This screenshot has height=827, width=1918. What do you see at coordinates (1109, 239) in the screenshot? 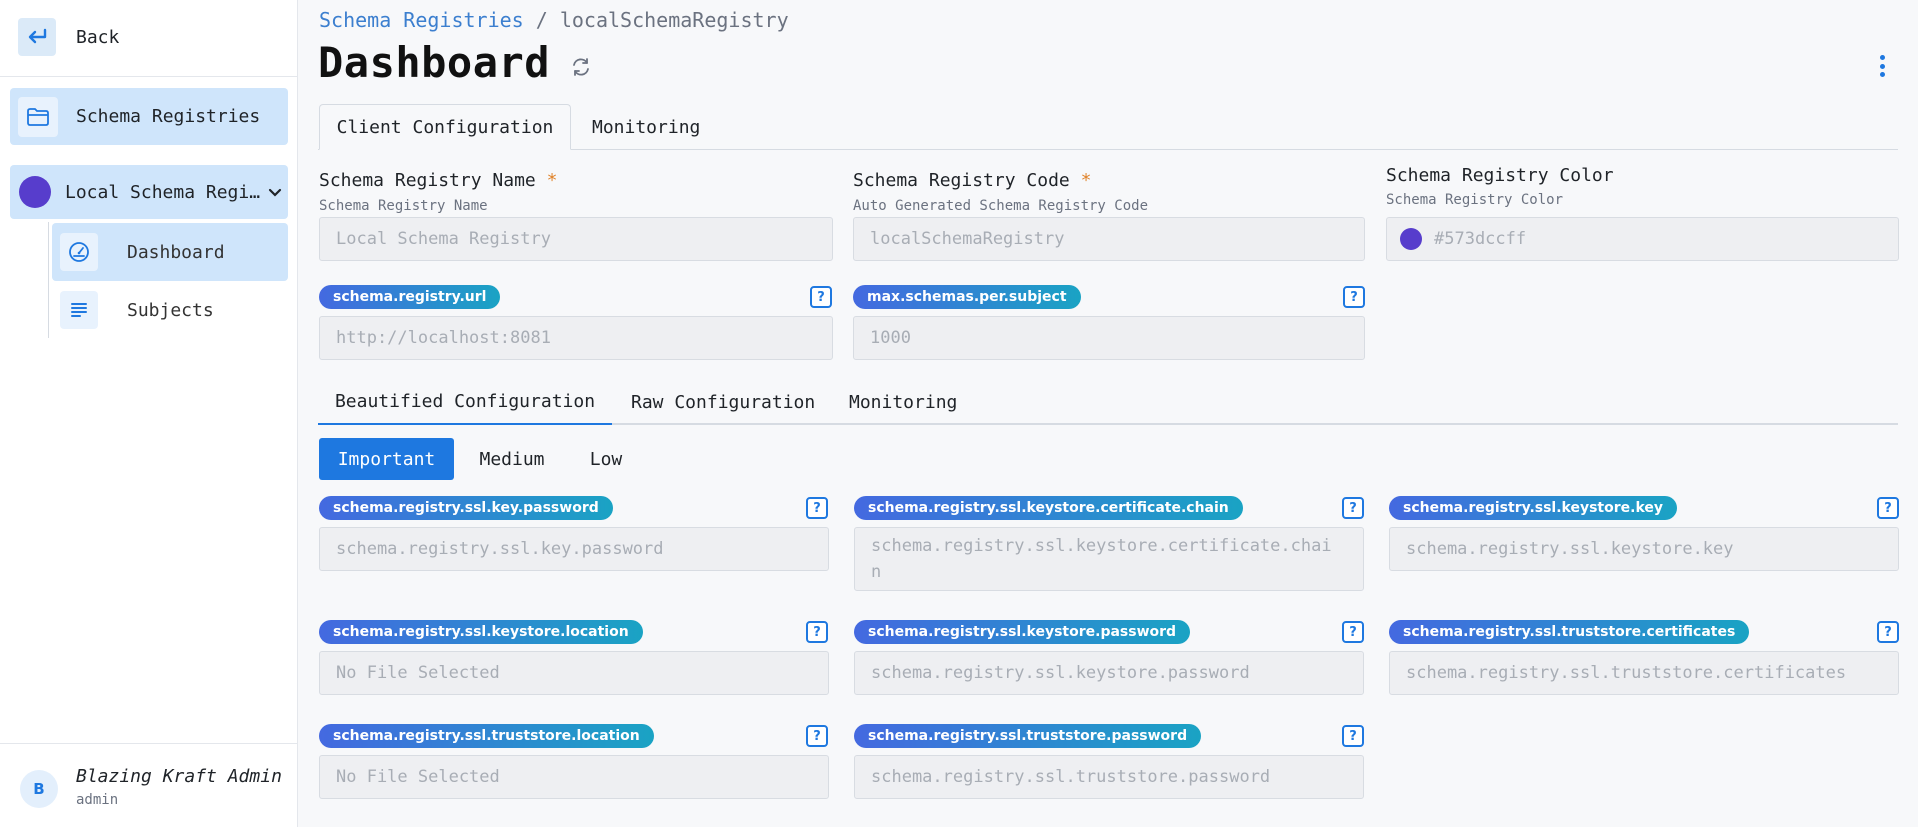
I see `registry-code-field: localSchemaRegistry` at bounding box center [1109, 239].